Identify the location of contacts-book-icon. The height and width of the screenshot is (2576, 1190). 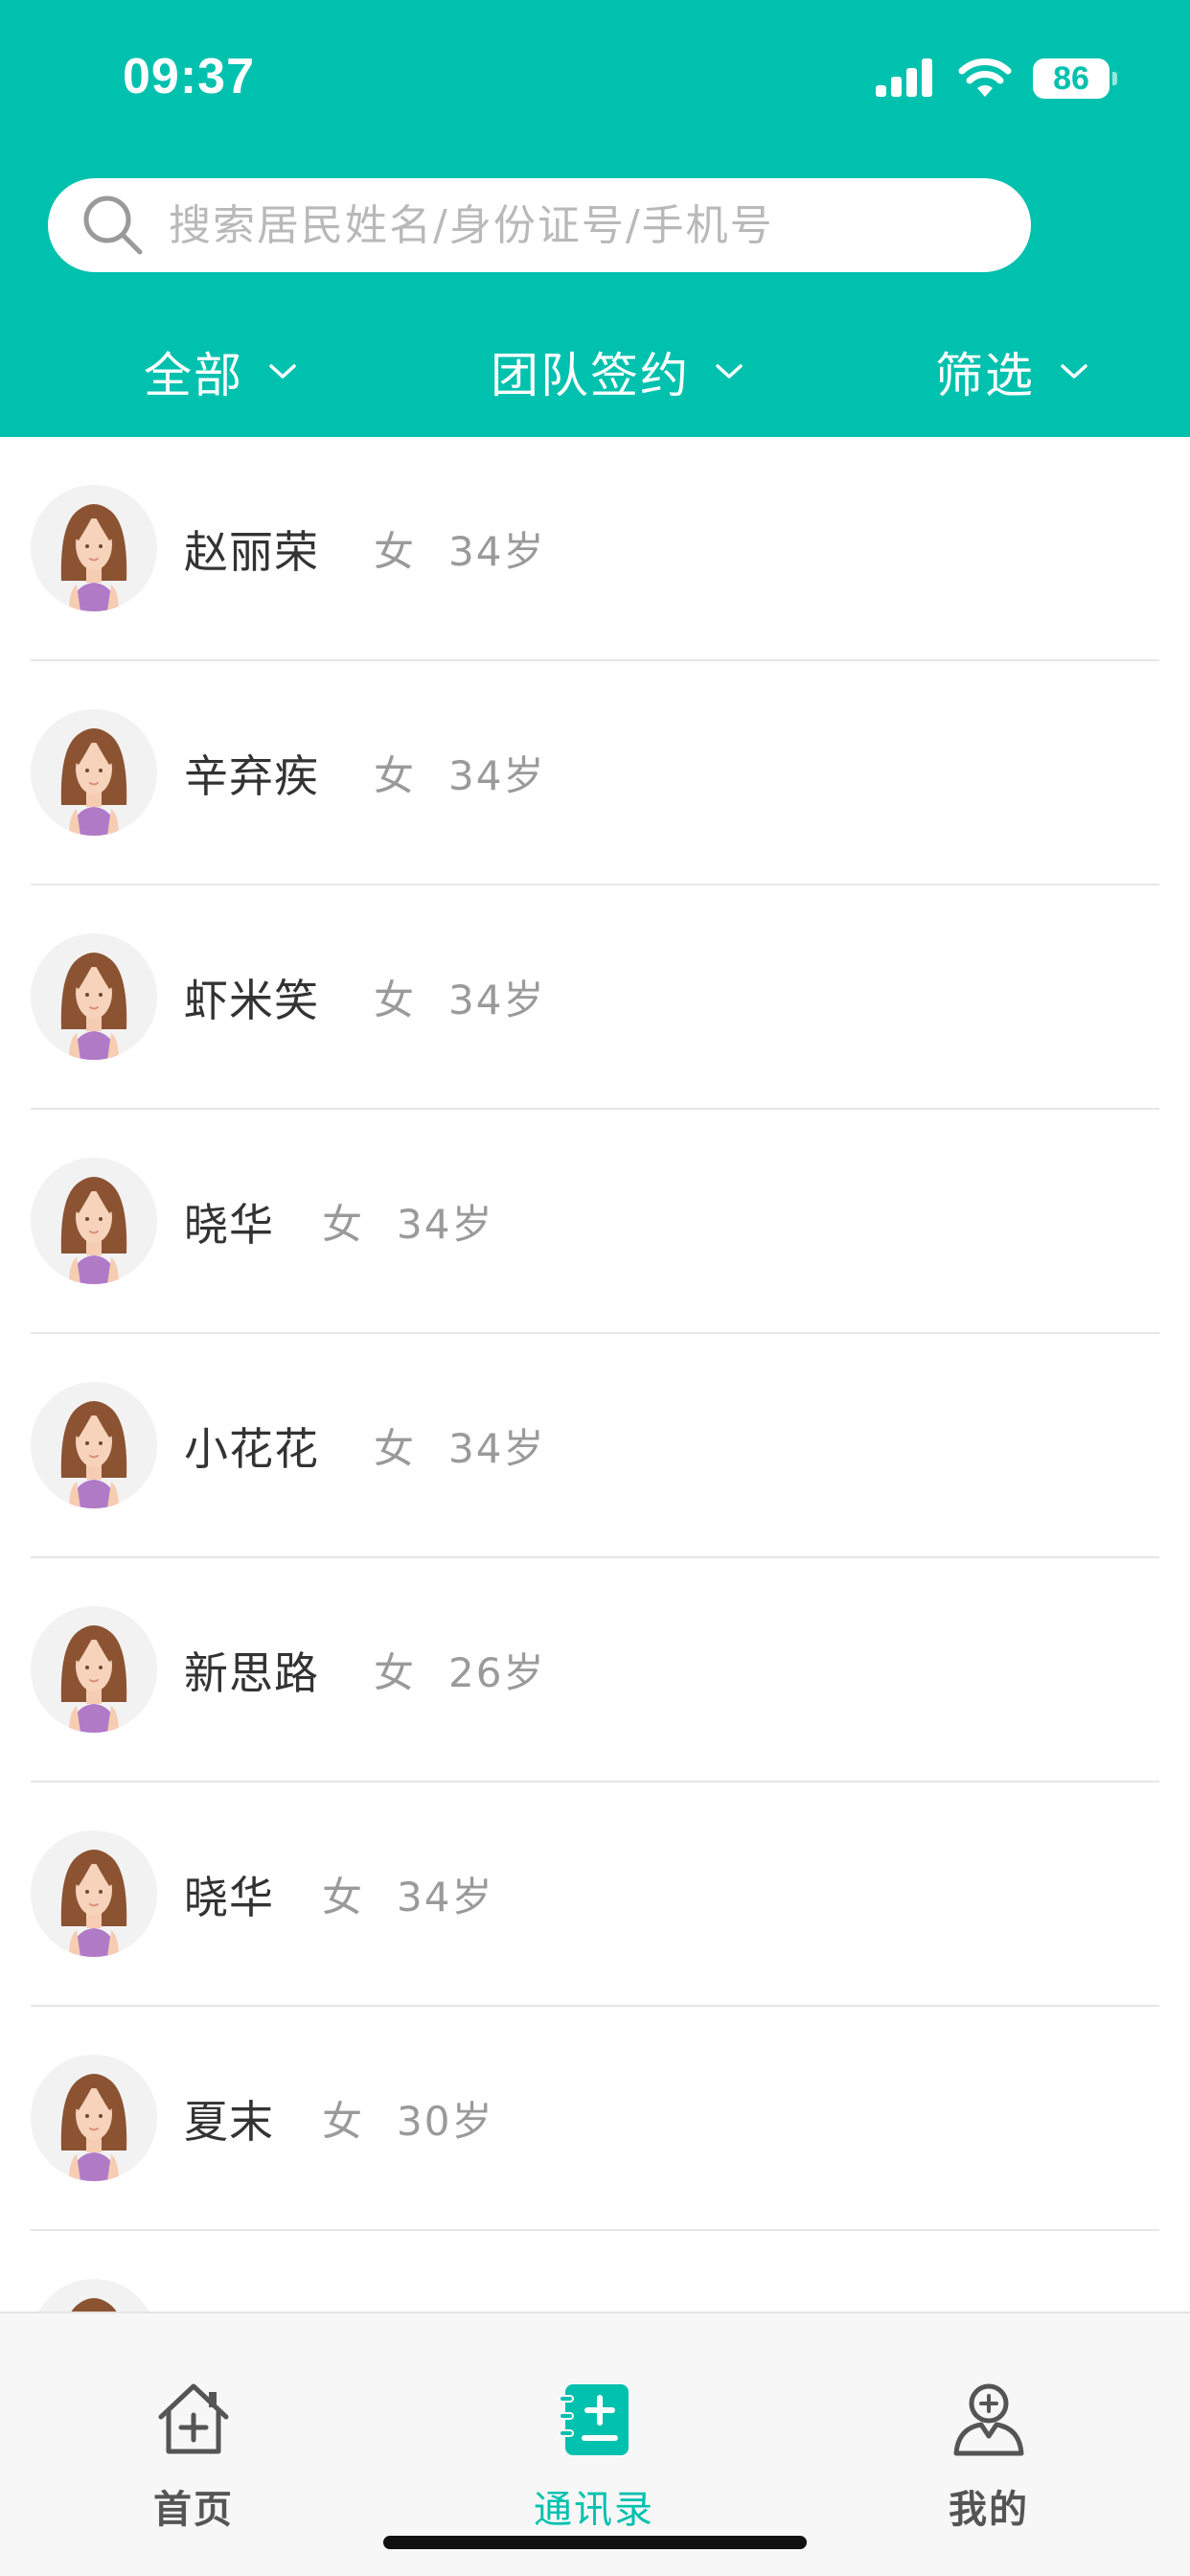
(594, 2419).